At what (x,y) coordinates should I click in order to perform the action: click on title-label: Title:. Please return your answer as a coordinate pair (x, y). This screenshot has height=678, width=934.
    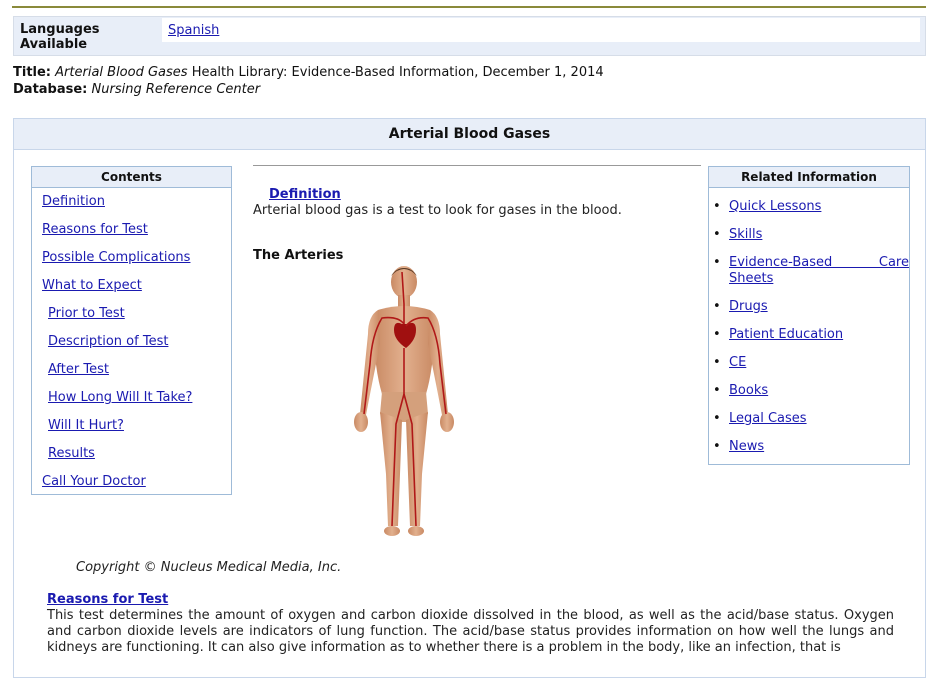
    Looking at the image, I should click on (32, 72).